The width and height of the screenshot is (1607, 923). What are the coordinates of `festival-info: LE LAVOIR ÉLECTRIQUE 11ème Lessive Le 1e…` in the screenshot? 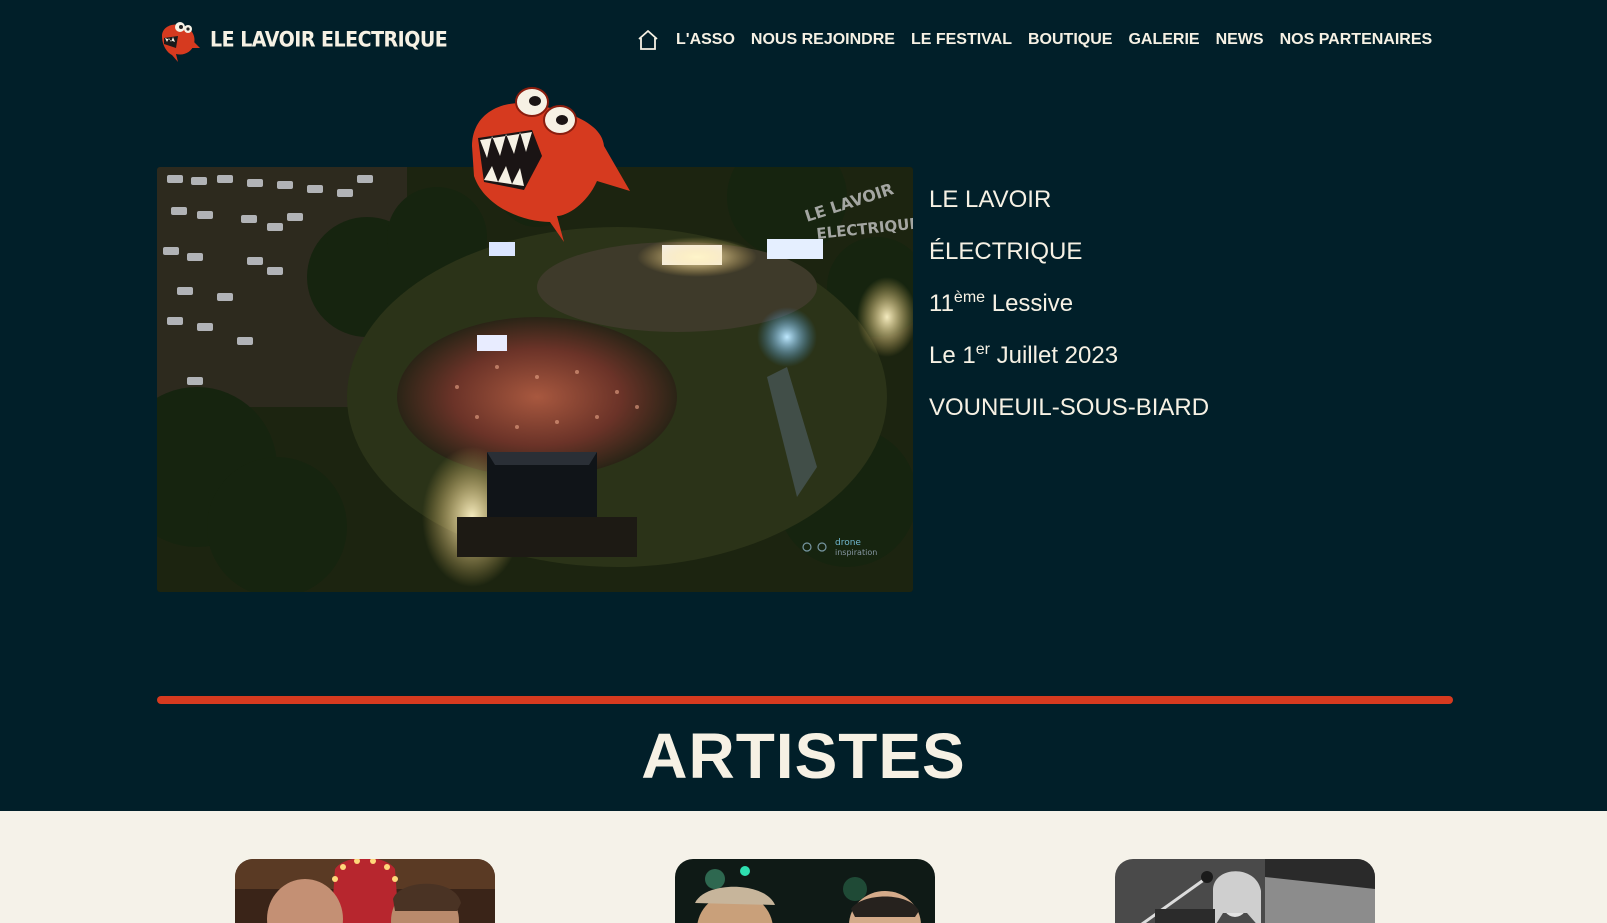 It's located at (1069, 314).